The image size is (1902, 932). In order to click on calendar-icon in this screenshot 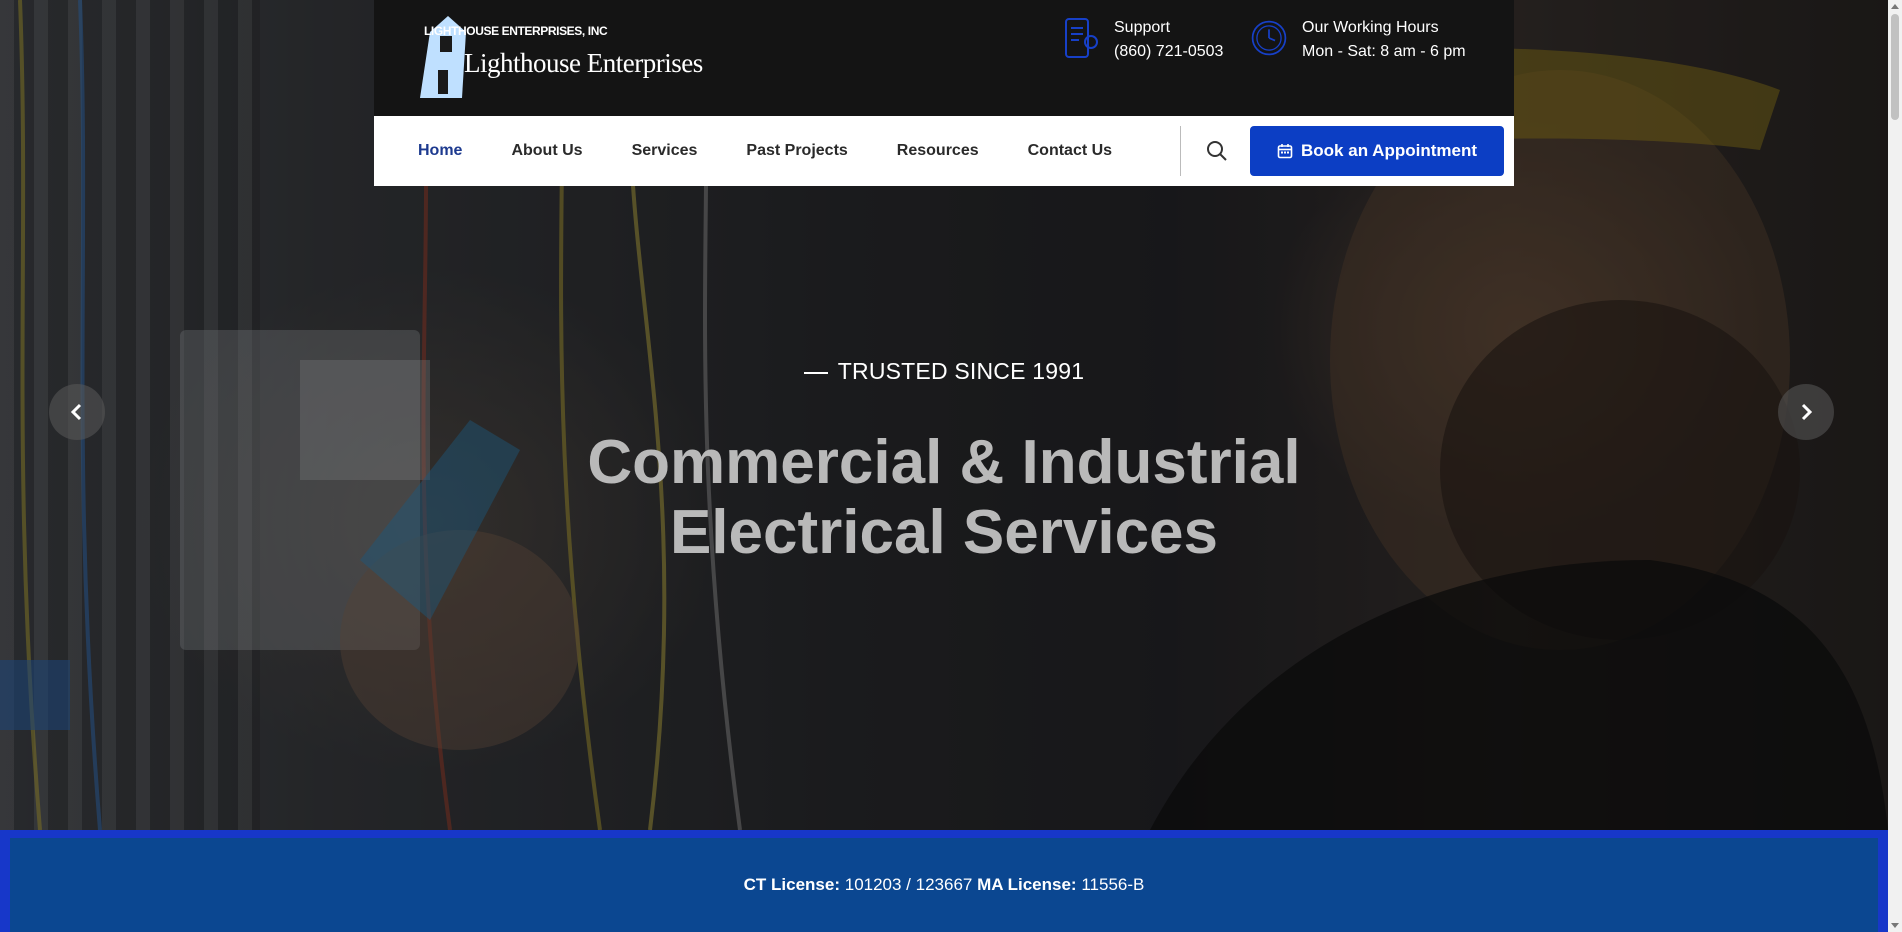, I will do `click(1285, 151)`.